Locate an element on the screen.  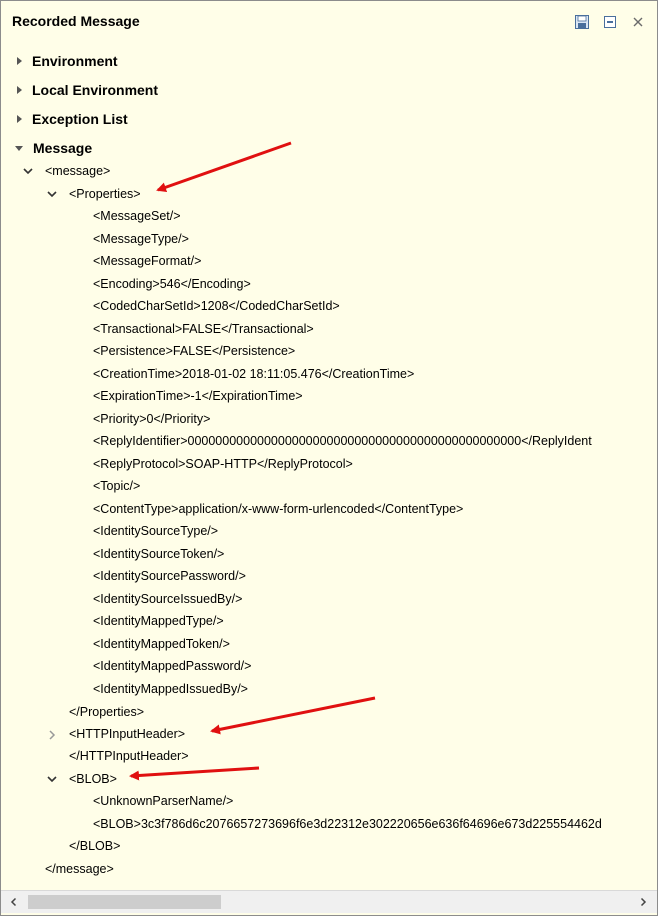
tree-leaf: <IdentitySourceIssuedBy/> is located at coordinates (167, 599).